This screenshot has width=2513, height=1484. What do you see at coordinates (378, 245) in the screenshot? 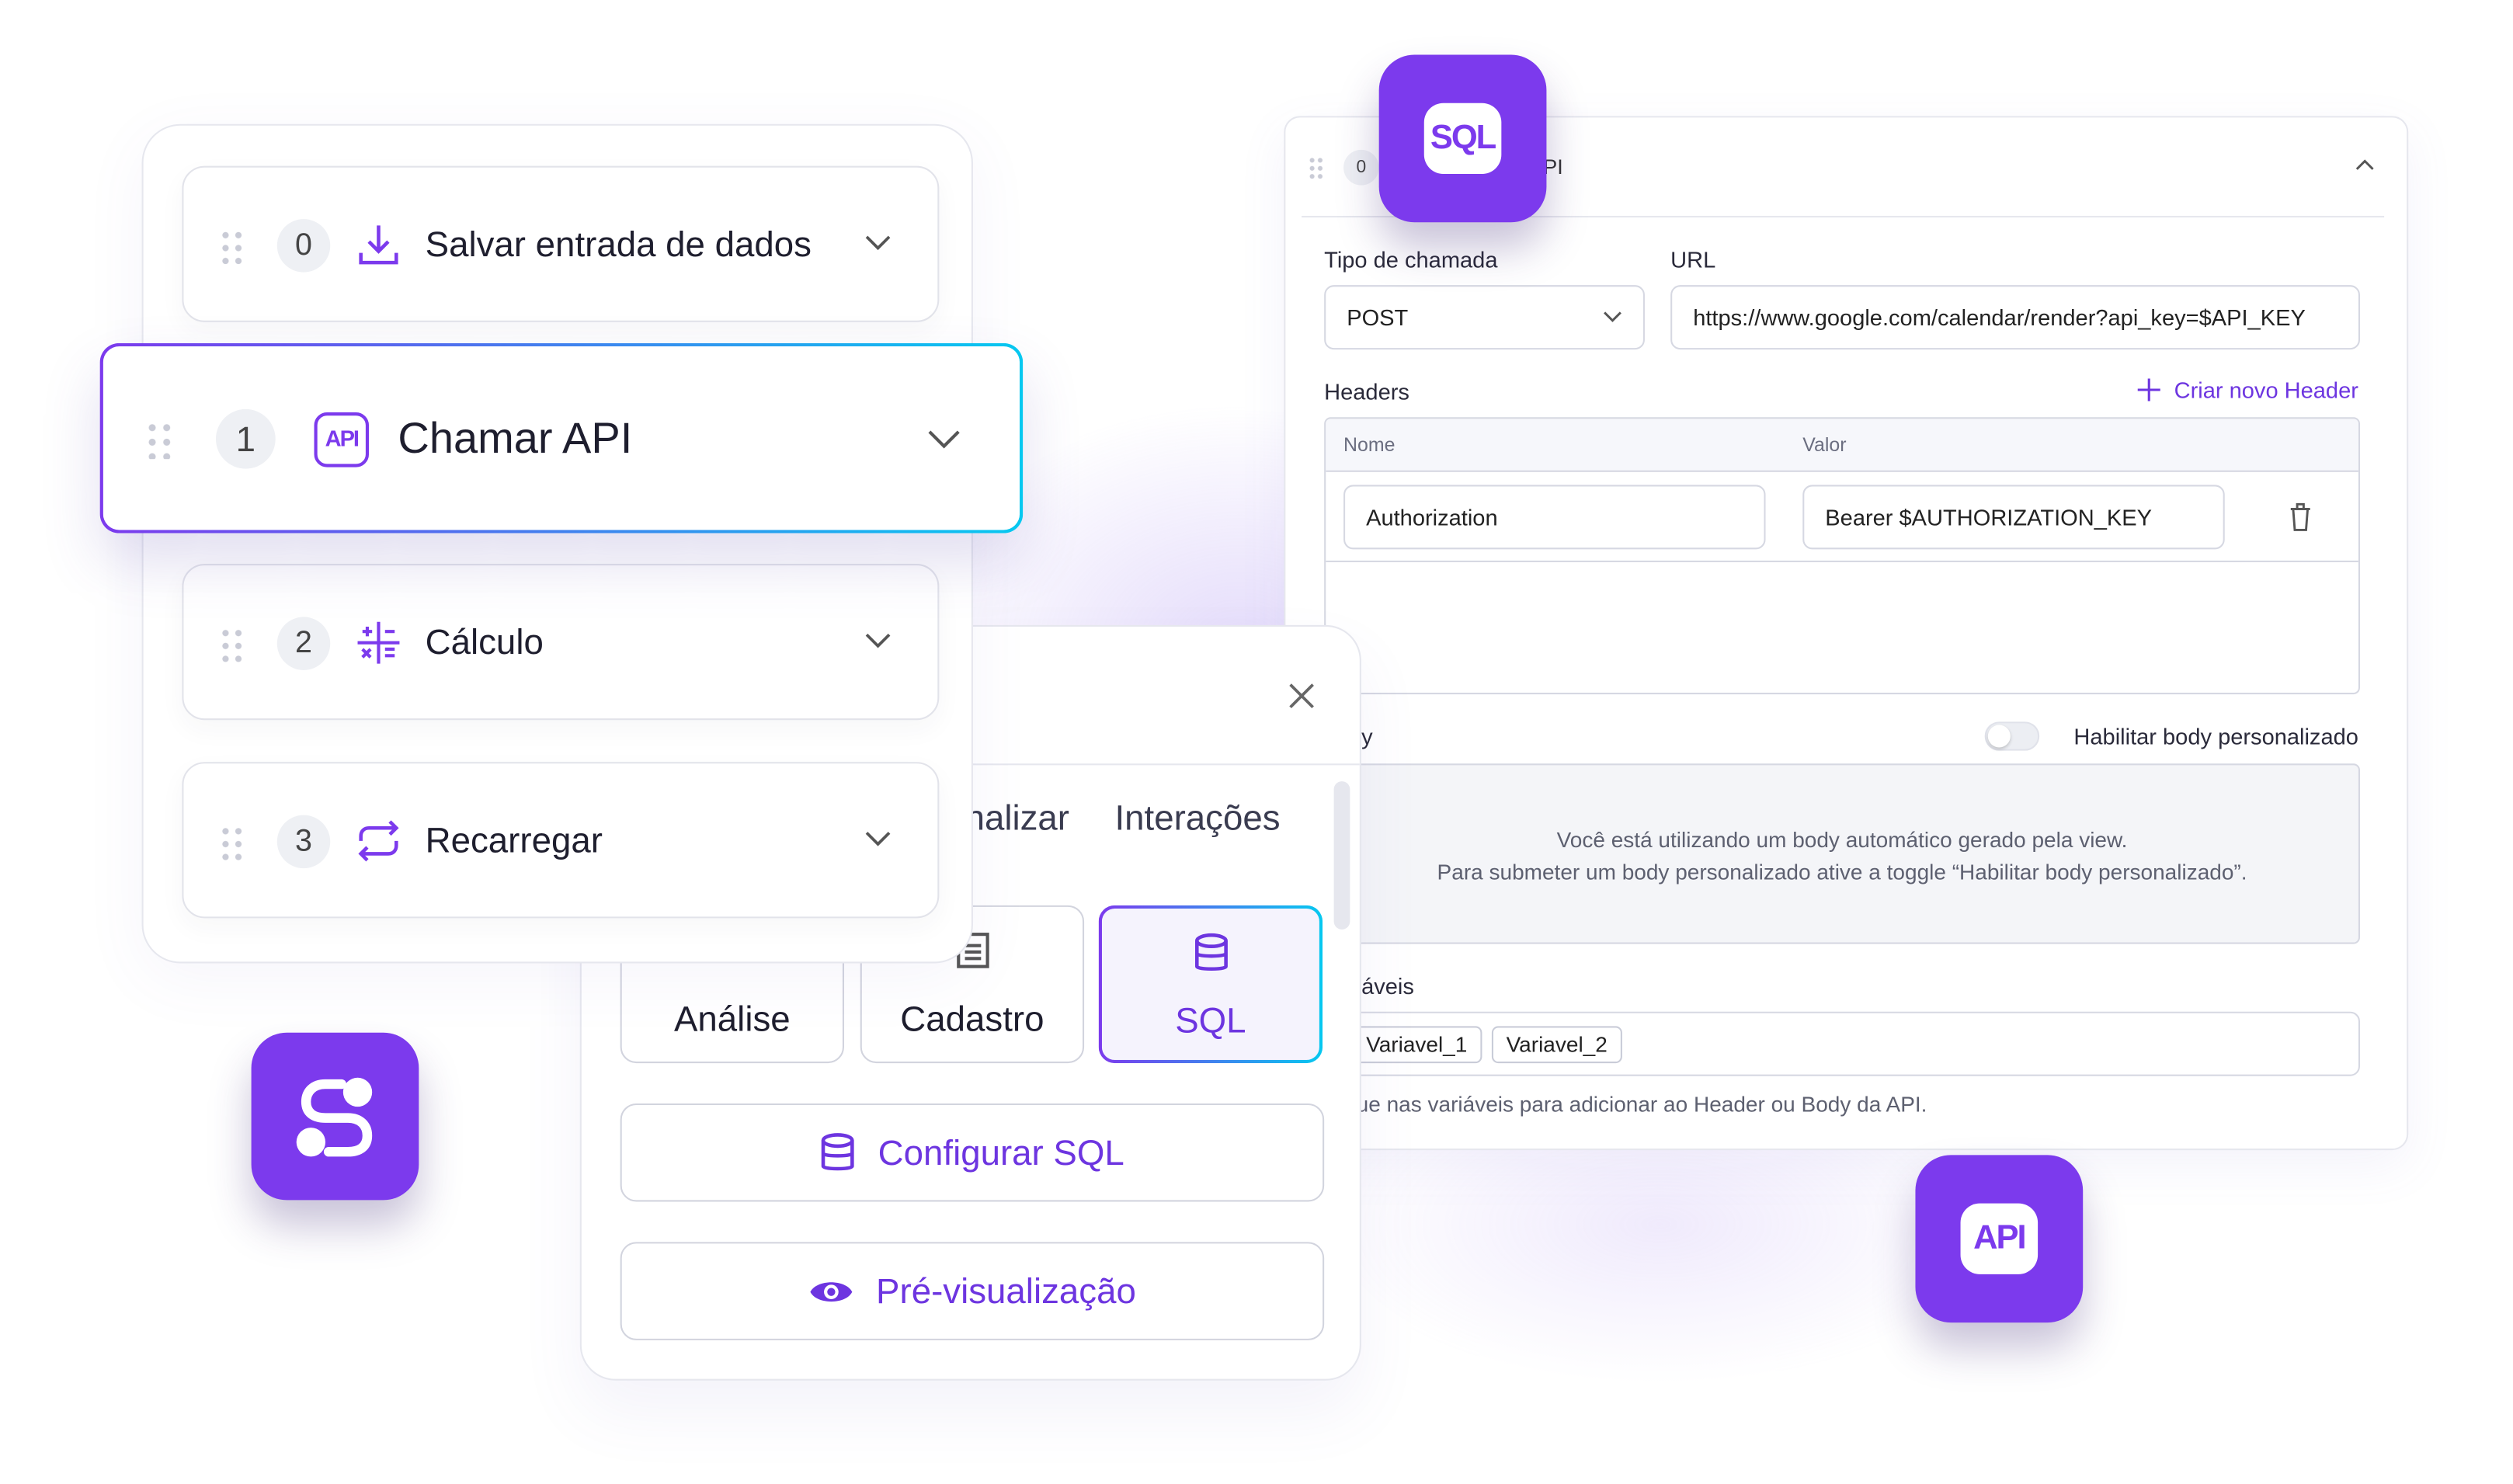
I see `download-icon` at bounding box center [378, 245].